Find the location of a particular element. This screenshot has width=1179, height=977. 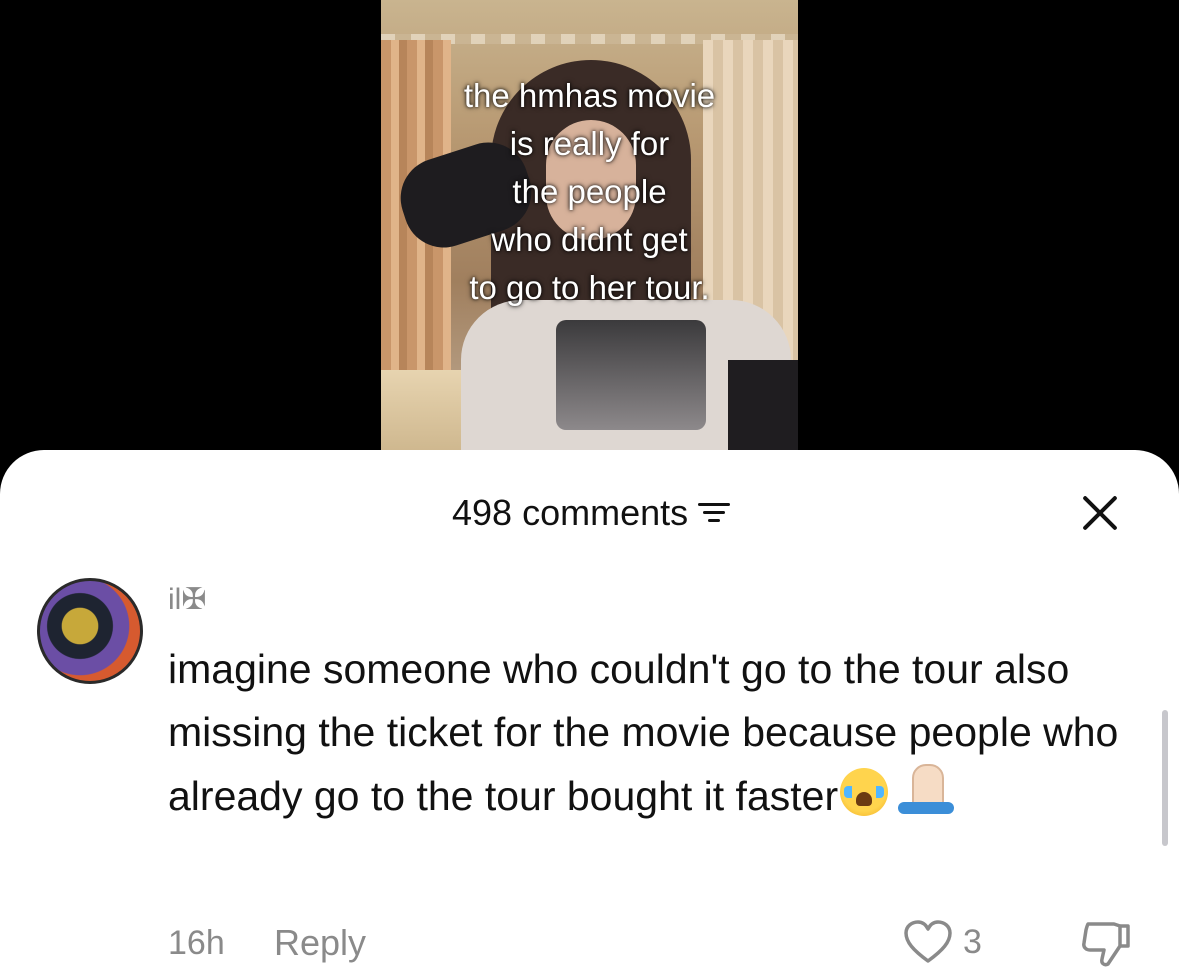

reply-button: Reply is located at coordinates (320, 943).